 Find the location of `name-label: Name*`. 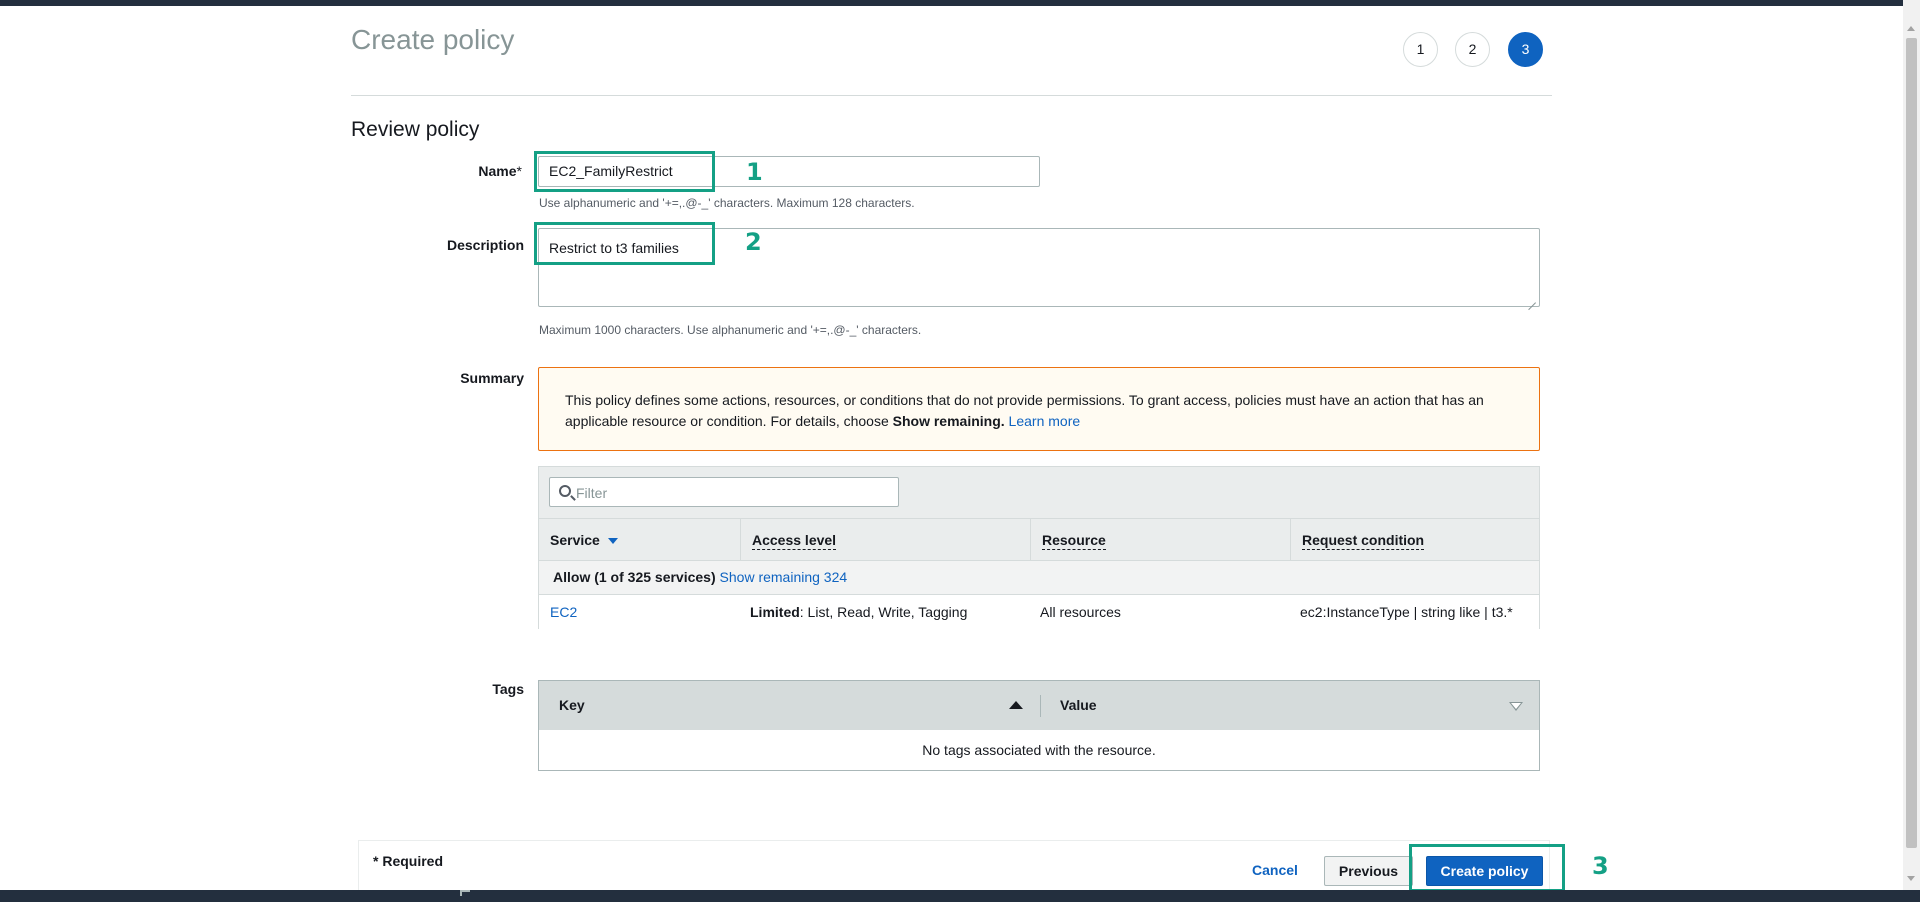

name-label: Name* is located at coordinates (500, 171).